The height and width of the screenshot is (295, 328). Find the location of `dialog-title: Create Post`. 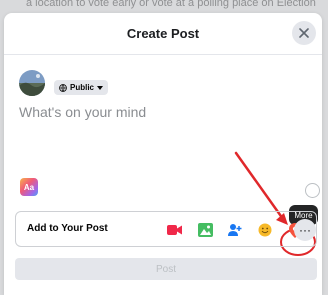

dialog-title: Create Post is located at coordinates (163, 33).